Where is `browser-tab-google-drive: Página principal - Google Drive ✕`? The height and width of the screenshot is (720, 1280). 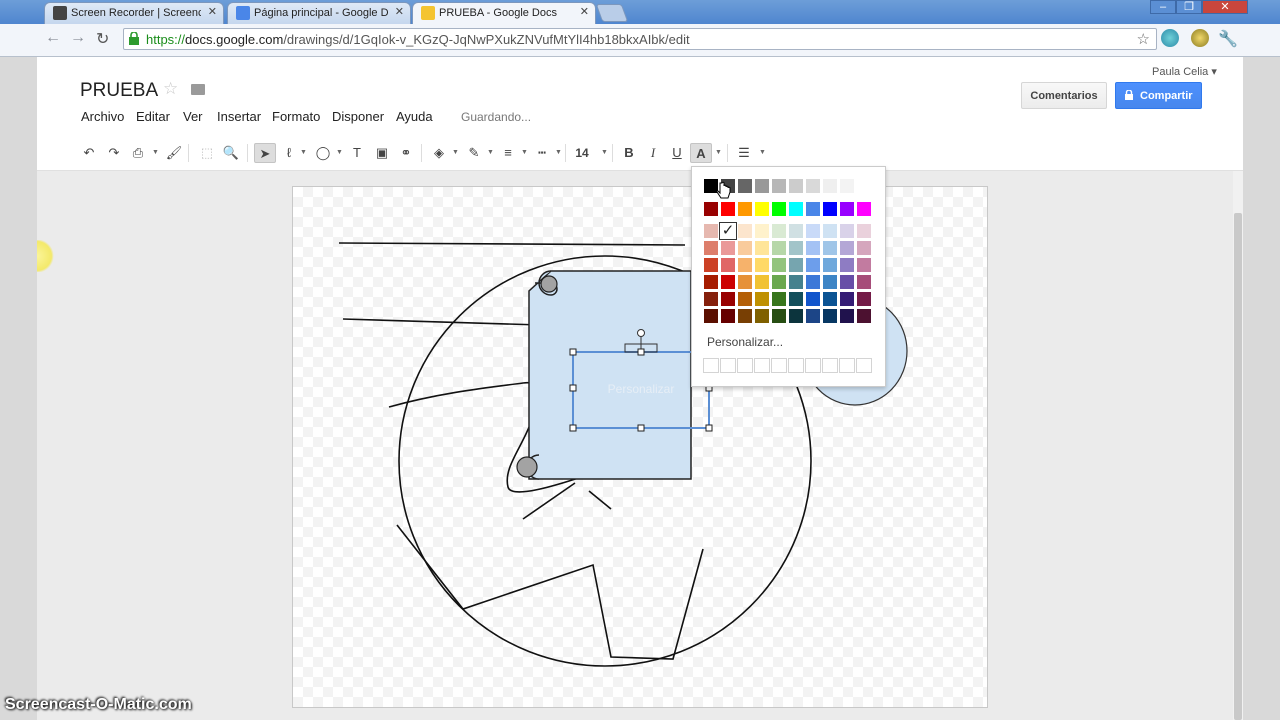
browser-tab-google-drive: Página principal - Google Drive ✕ is located at coordinates (319, 13).